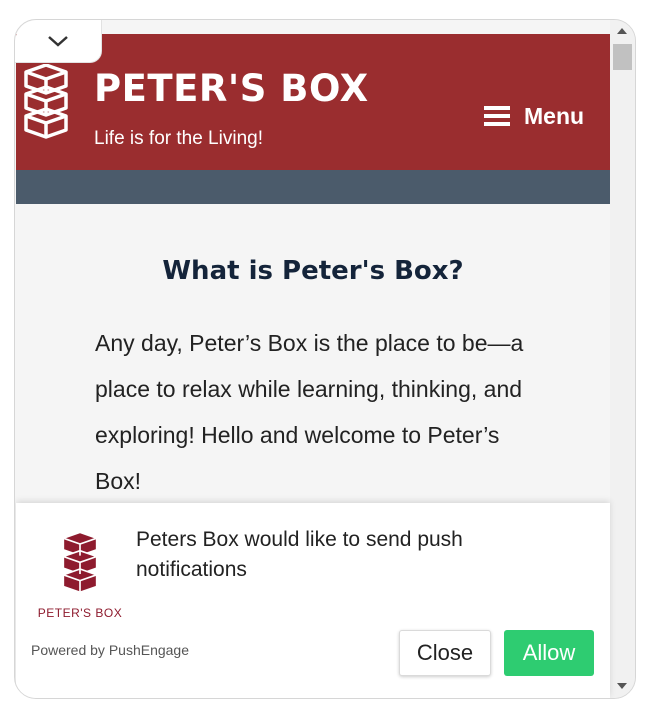 This screenshot has height=708, width=658. Describe the element at coordinates (313, 271) in the screenshot. I see `page-heading: What is Peter's Box?` at that location.